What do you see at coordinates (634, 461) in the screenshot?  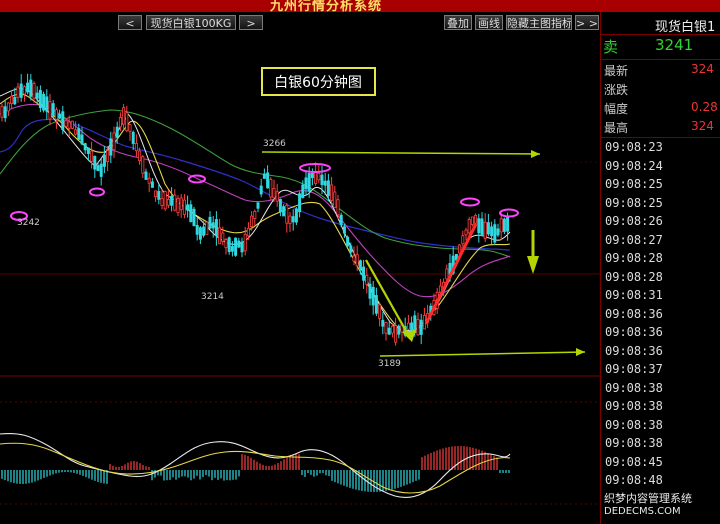 I see `tick-time: 09:08:45` at bounding box center [634, 461].